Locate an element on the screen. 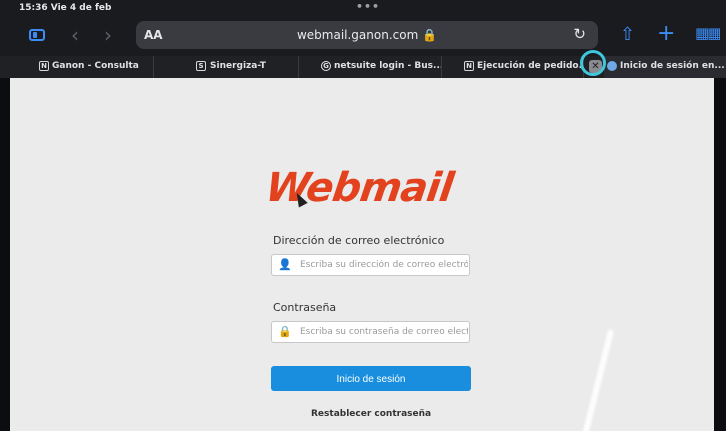  forward-icon: › is located at coordinates (108, 35).